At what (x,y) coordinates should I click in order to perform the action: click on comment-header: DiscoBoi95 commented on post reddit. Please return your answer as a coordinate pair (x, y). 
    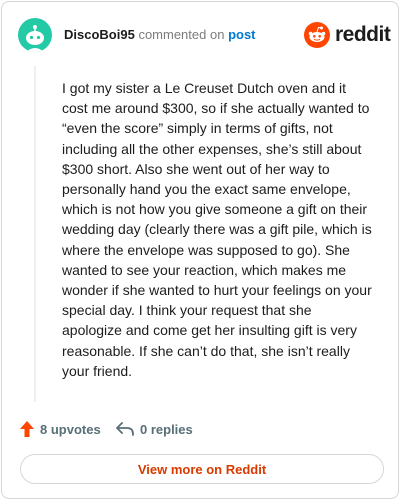
    Looking at the image, I should click on (204, 35).